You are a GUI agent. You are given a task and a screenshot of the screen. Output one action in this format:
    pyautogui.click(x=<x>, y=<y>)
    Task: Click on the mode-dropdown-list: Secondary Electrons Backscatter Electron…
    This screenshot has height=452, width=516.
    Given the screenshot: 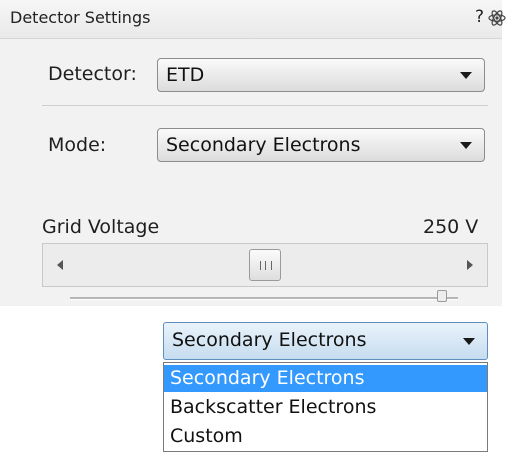 What is the action you would take?
    pyautogui.click(x=325, y=407)
    